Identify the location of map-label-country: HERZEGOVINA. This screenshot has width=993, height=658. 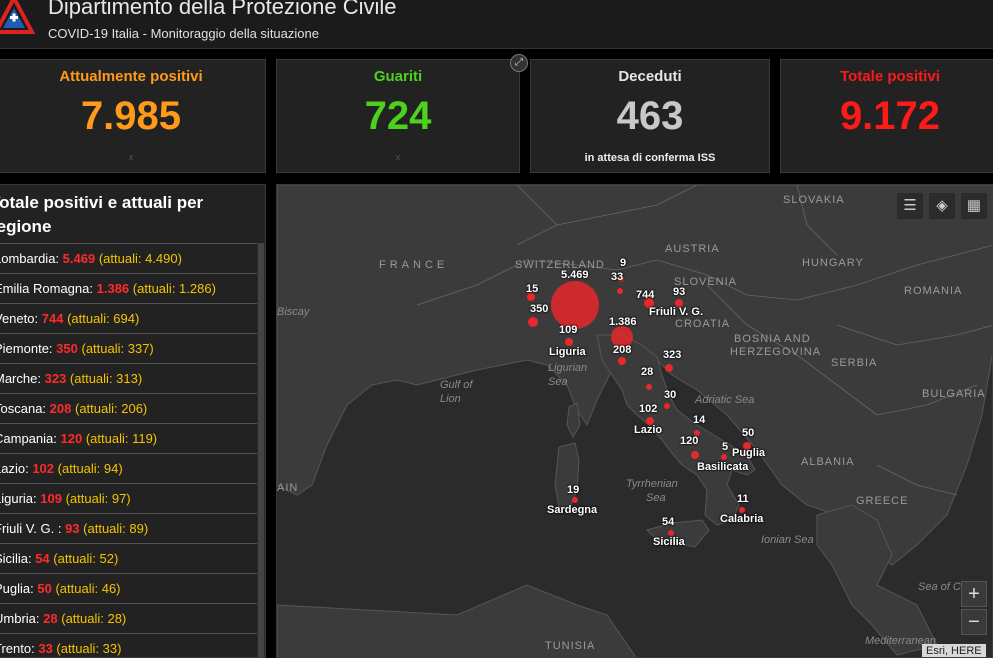
(776, 352).